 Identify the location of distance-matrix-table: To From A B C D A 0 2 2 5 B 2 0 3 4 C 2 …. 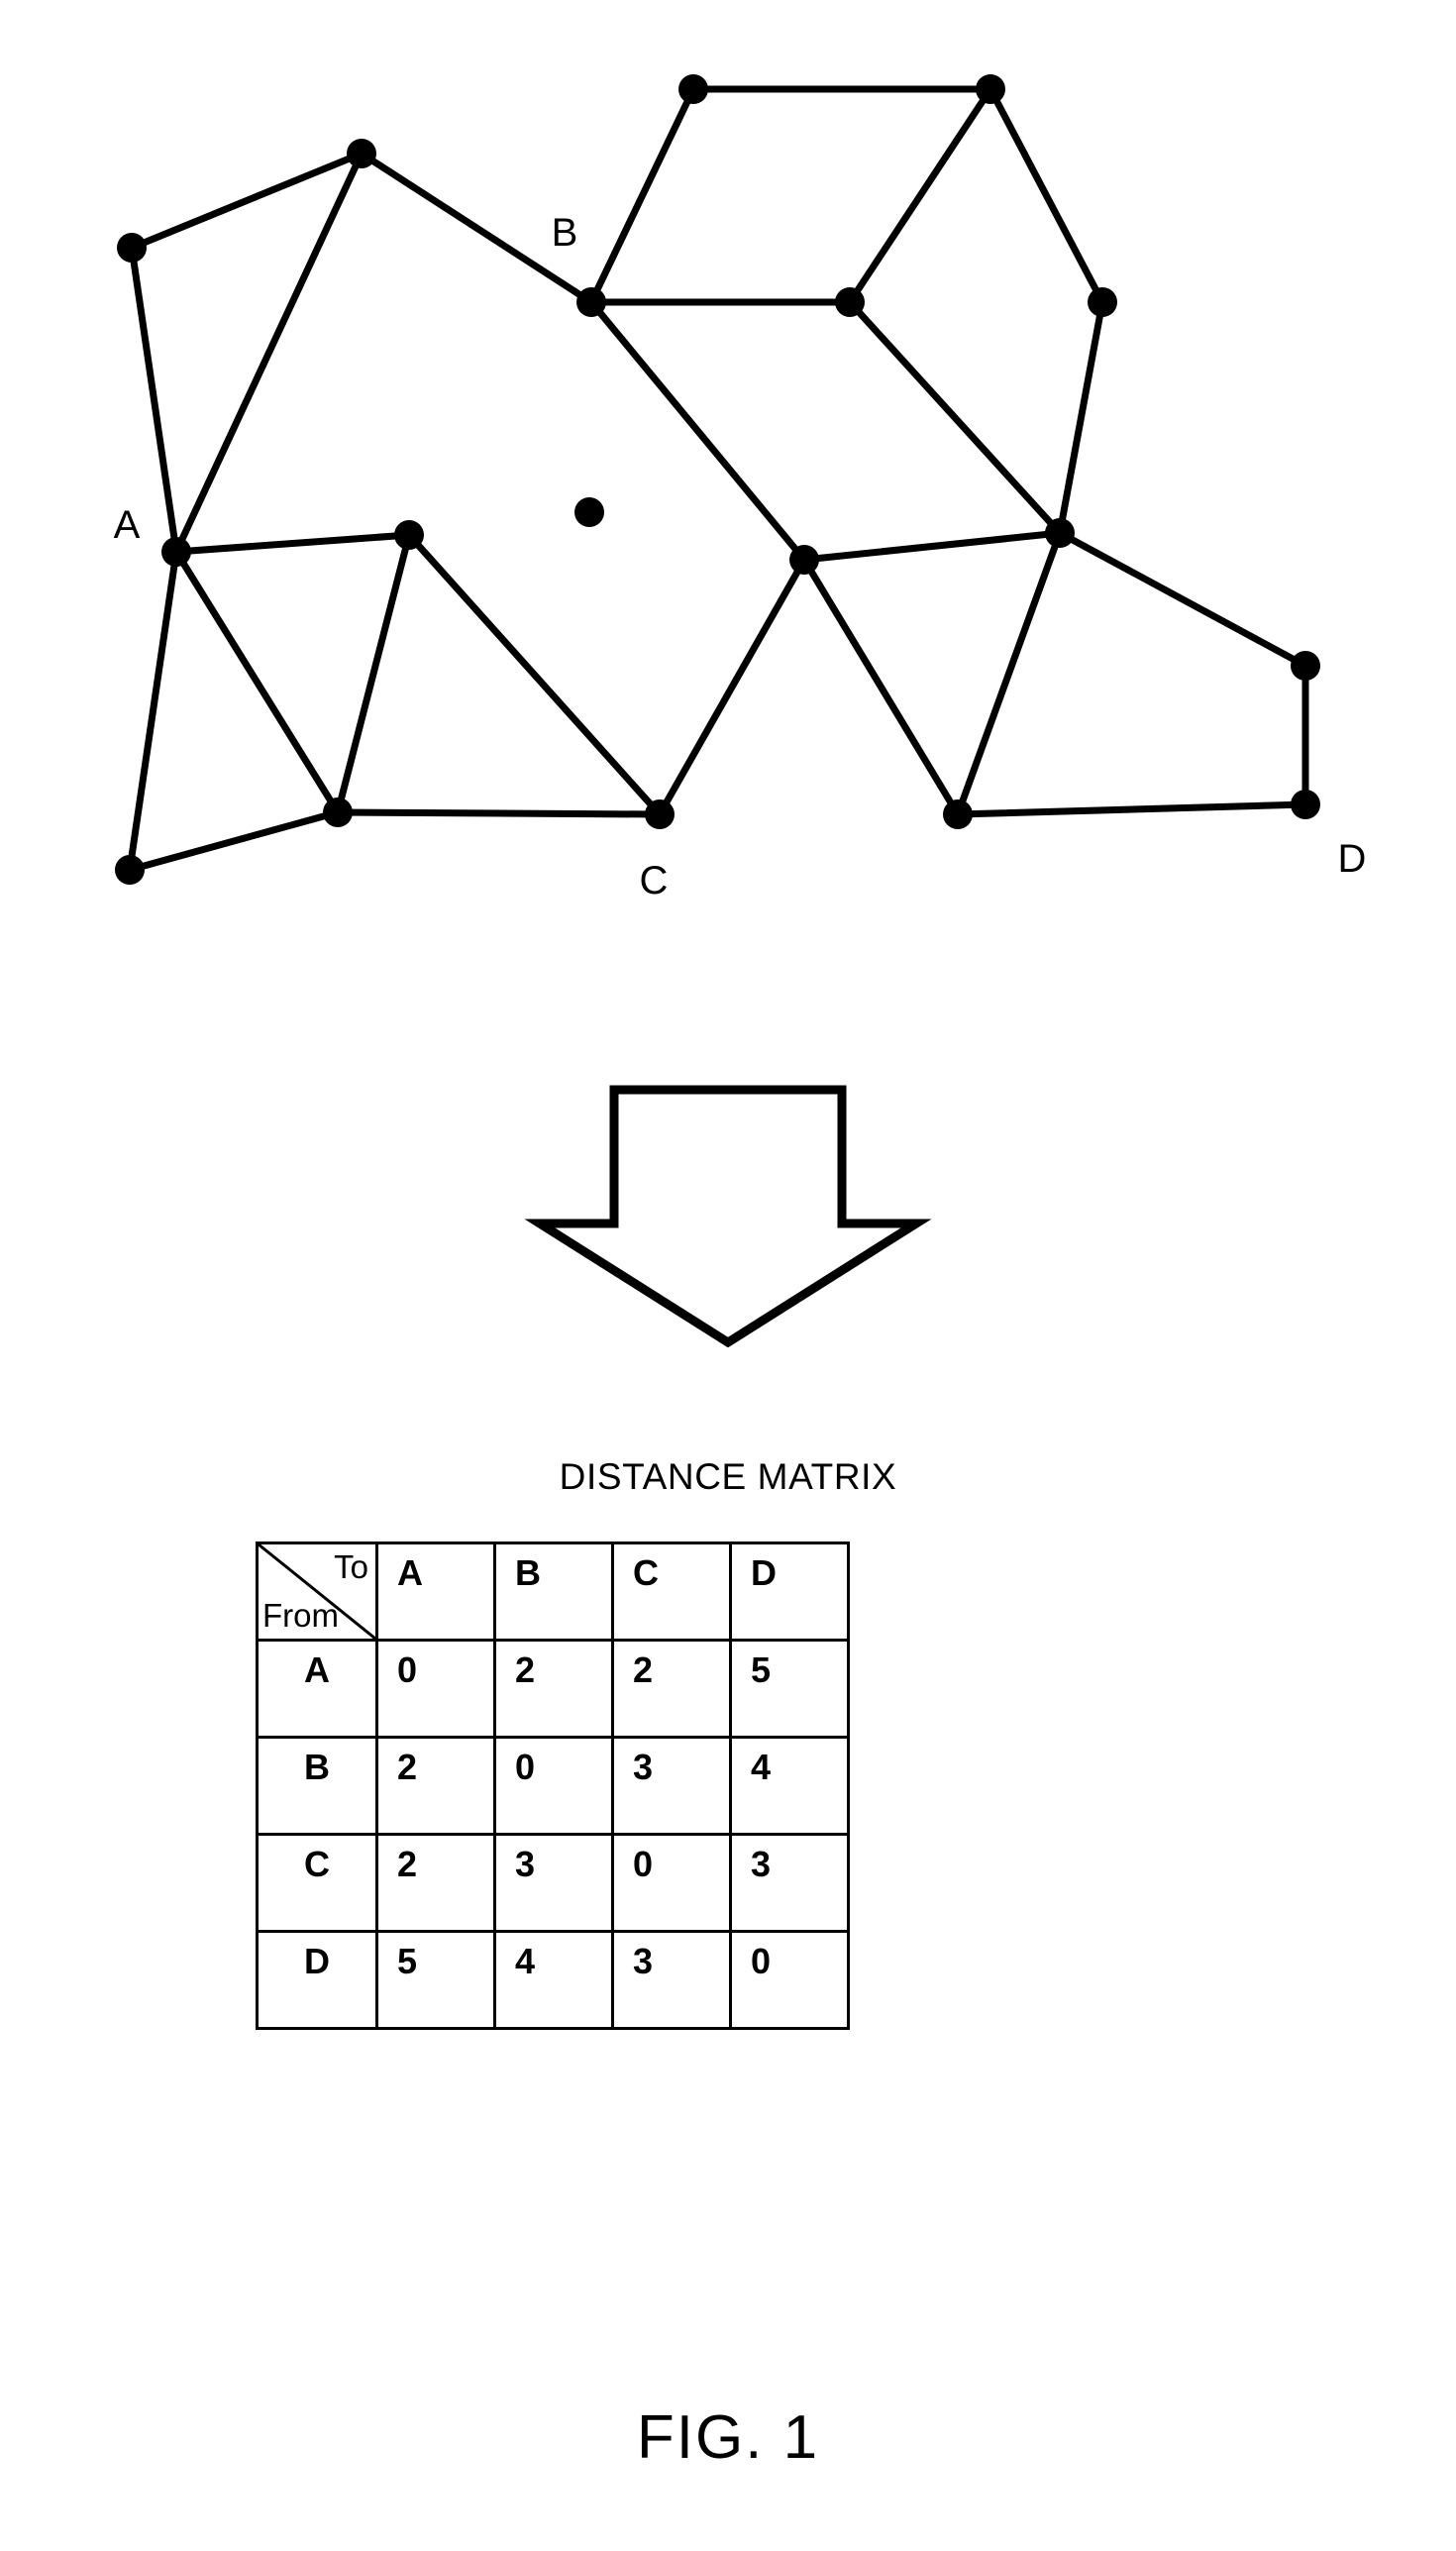
(553, 1786).